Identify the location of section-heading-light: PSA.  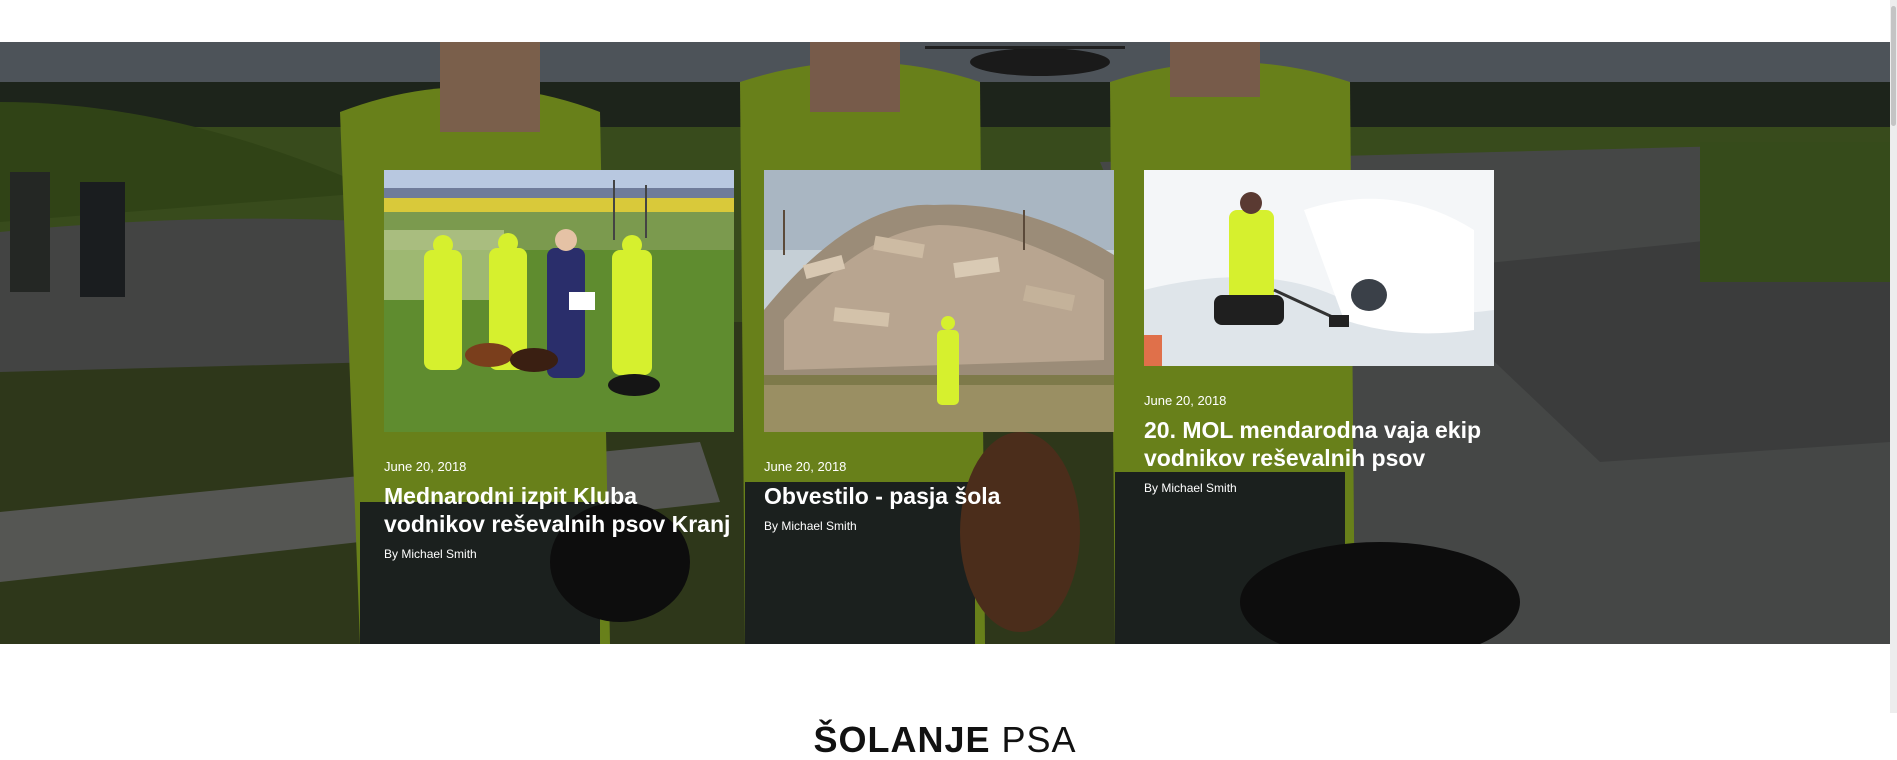
(1039, 739).